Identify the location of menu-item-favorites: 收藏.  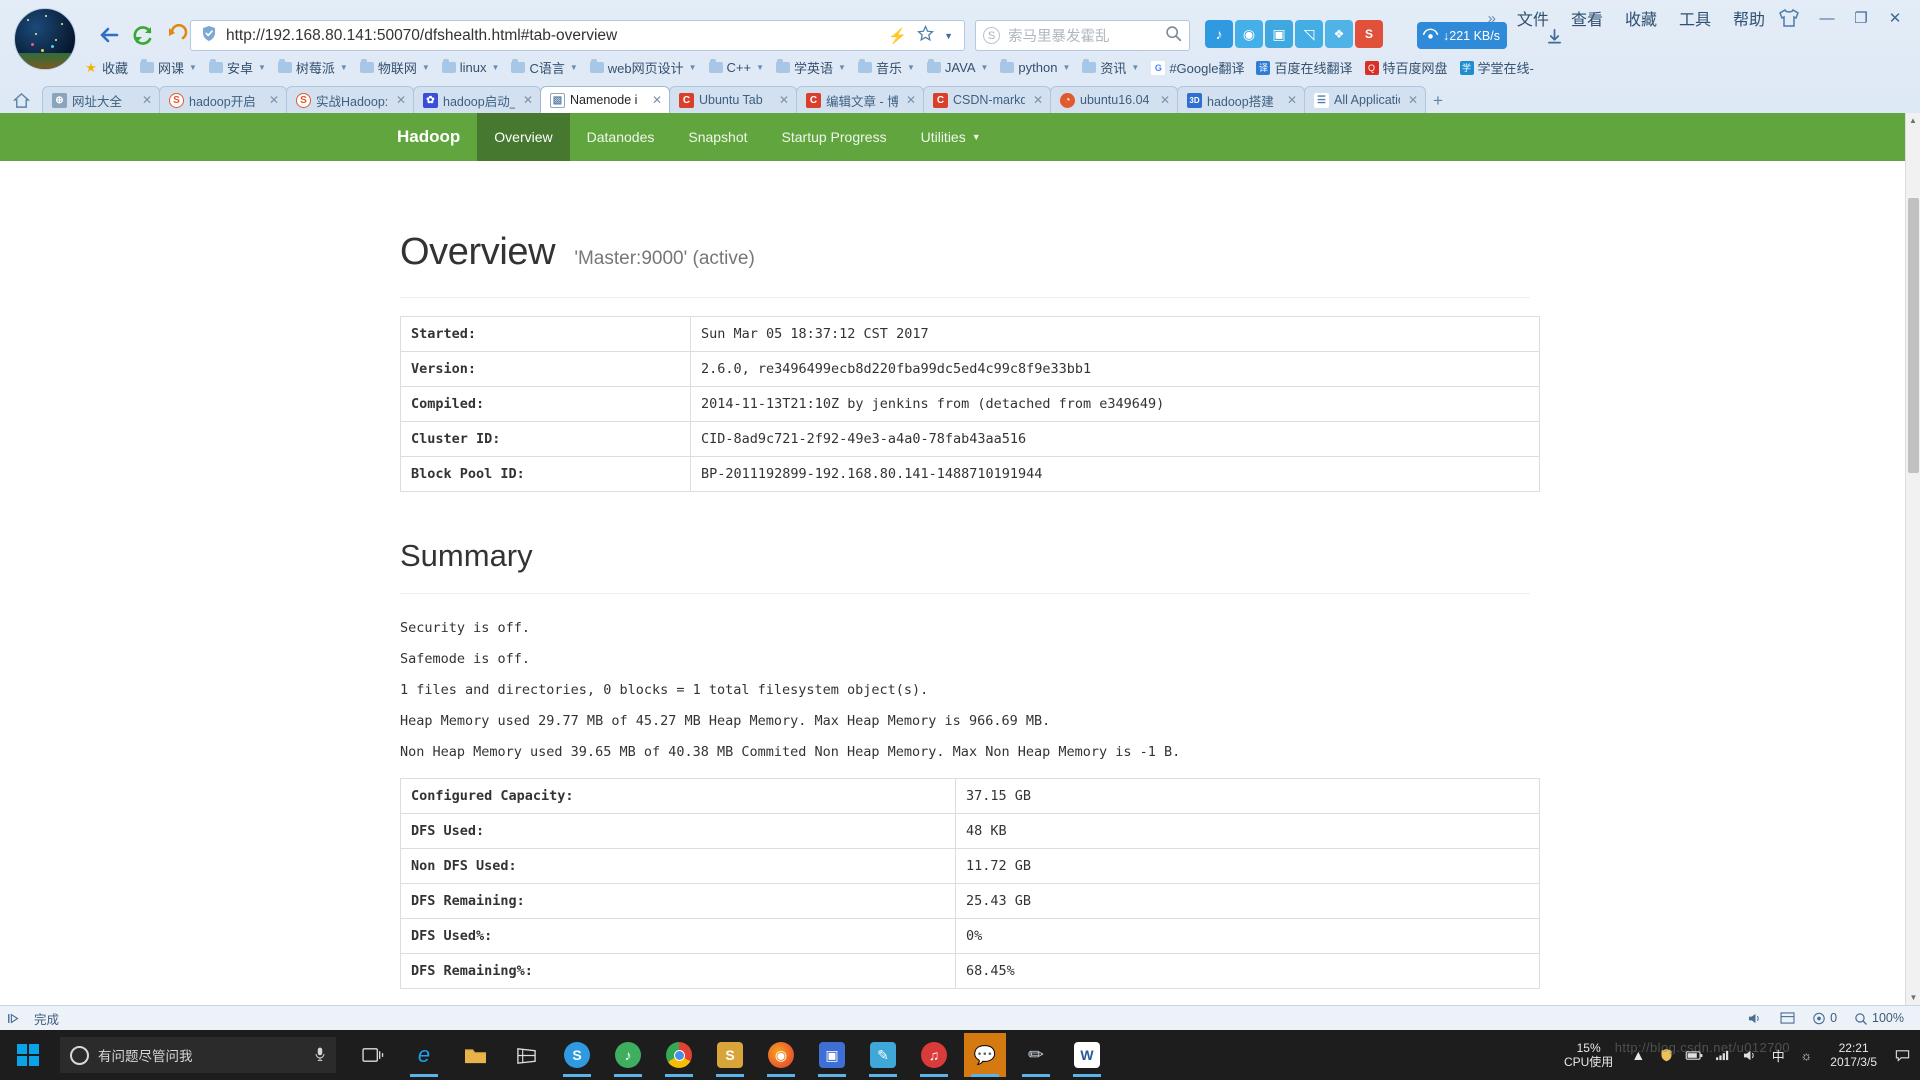
(1641, 18).